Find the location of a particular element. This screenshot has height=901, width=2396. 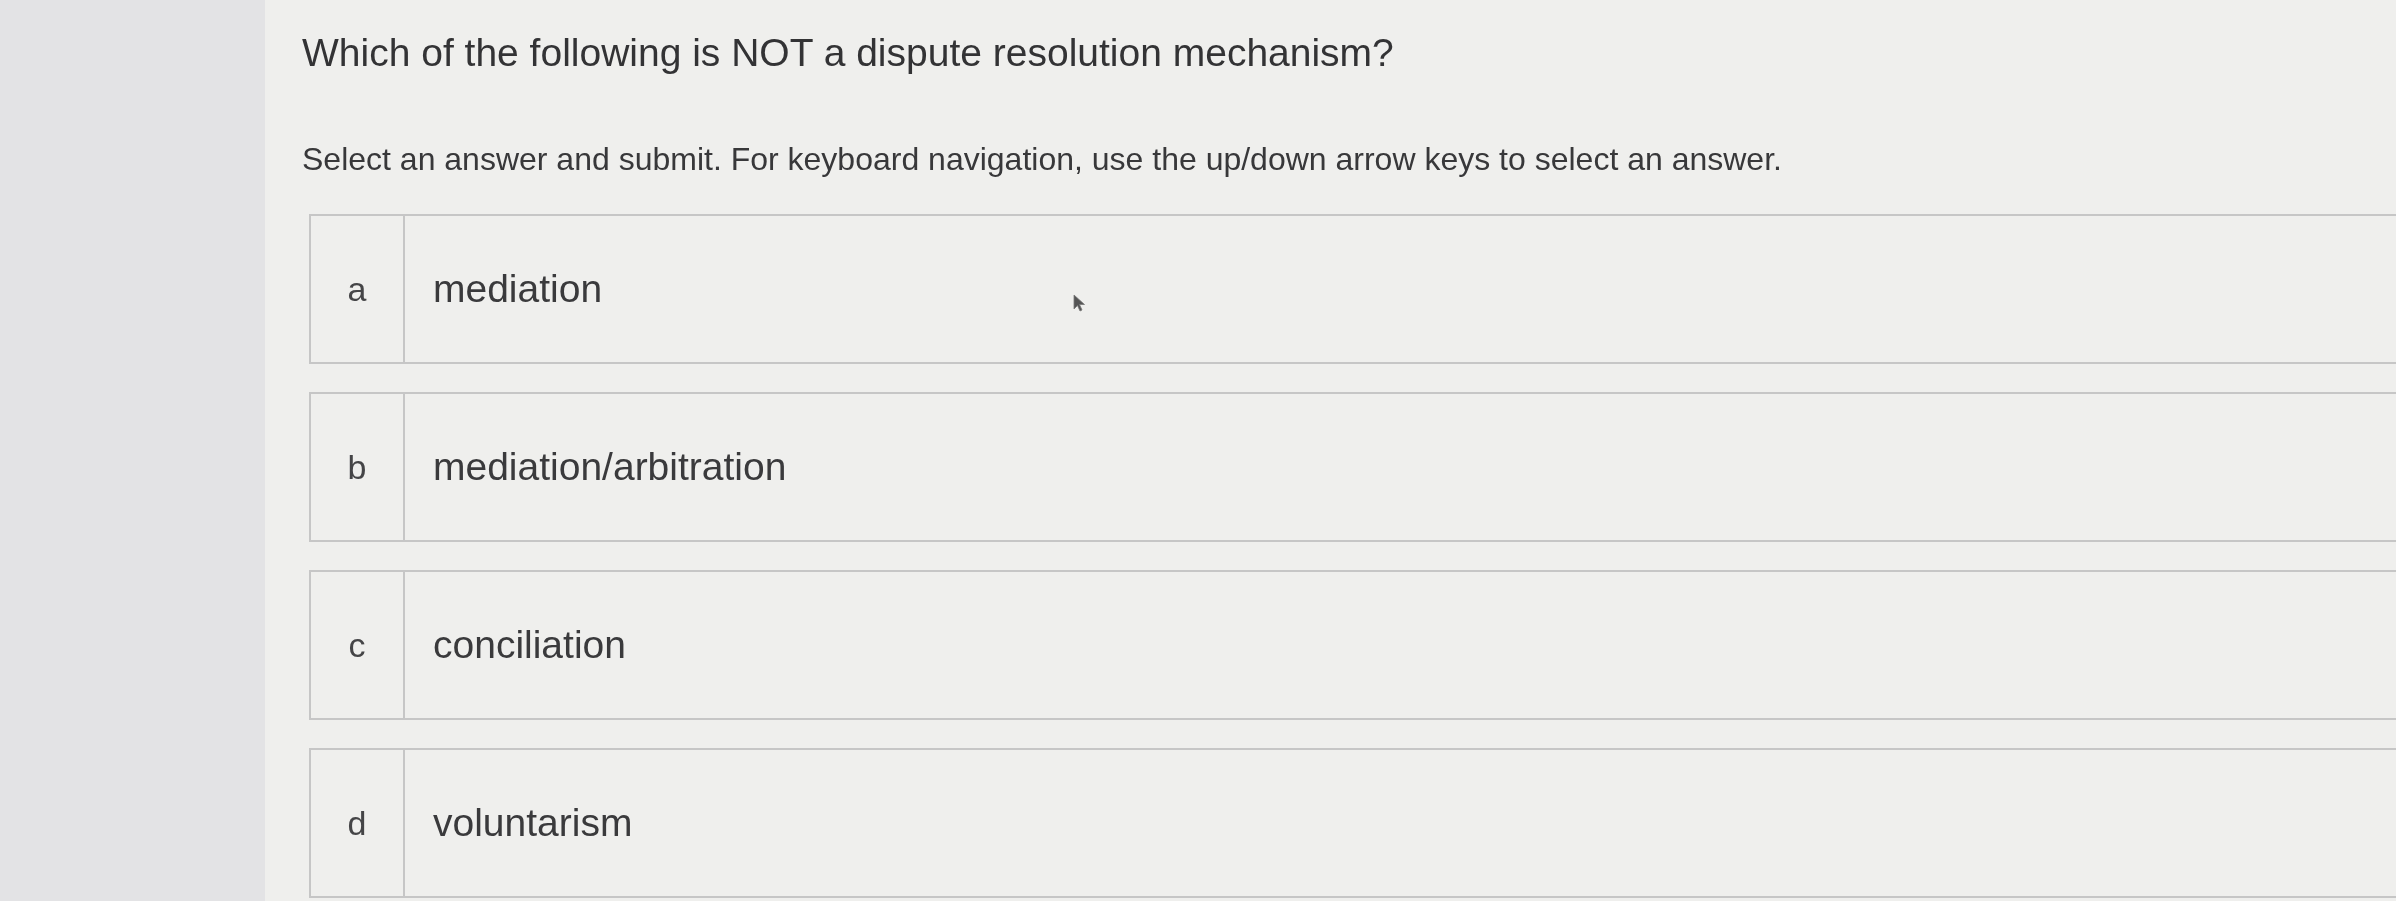

option-letter: b is located at coordinates (358, 467).